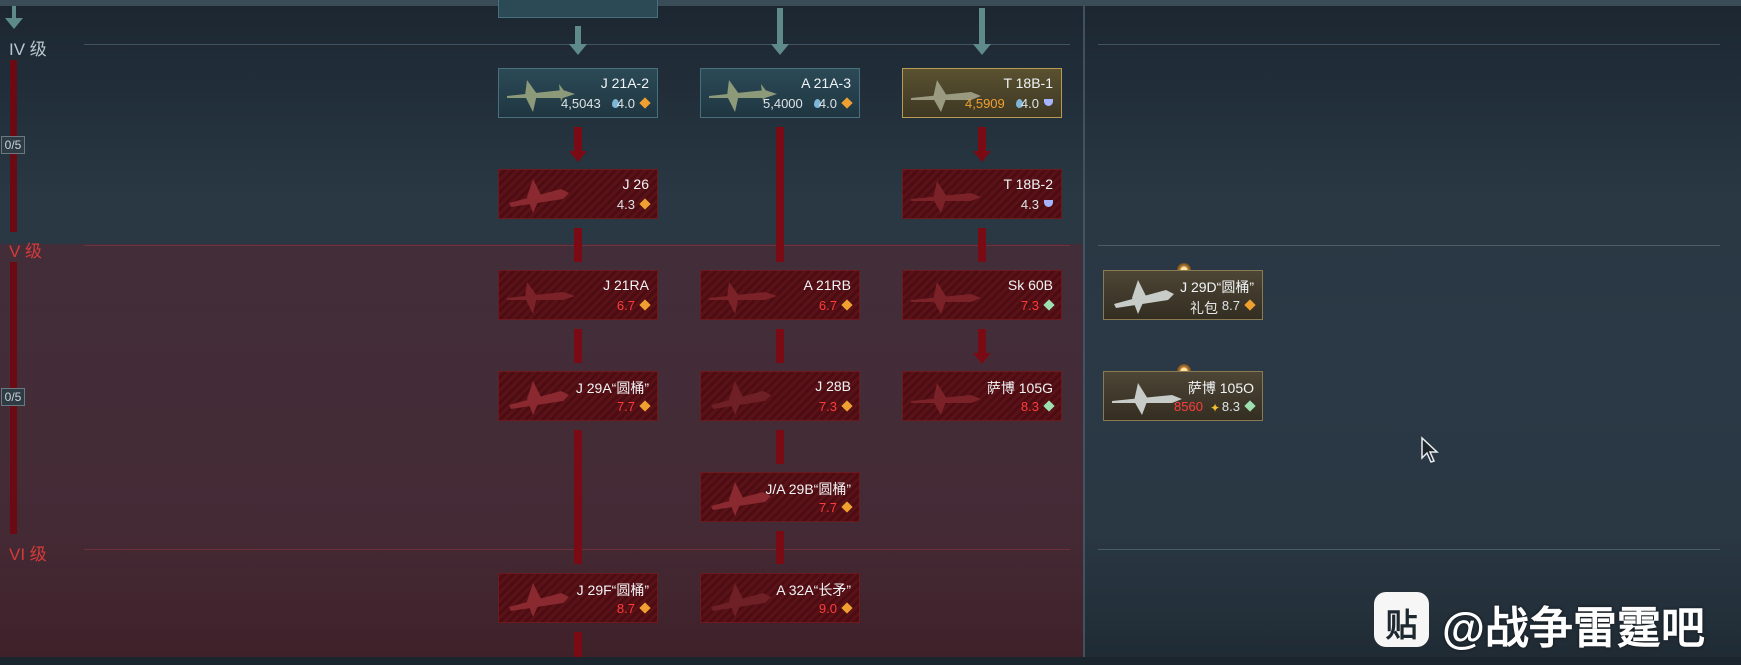 Image resolution: width=1741 pixels, height=665 pixels. Describe the element at coordinates (635, 184) in the screenshot. I see `vehicle-name: J 26` at that location.